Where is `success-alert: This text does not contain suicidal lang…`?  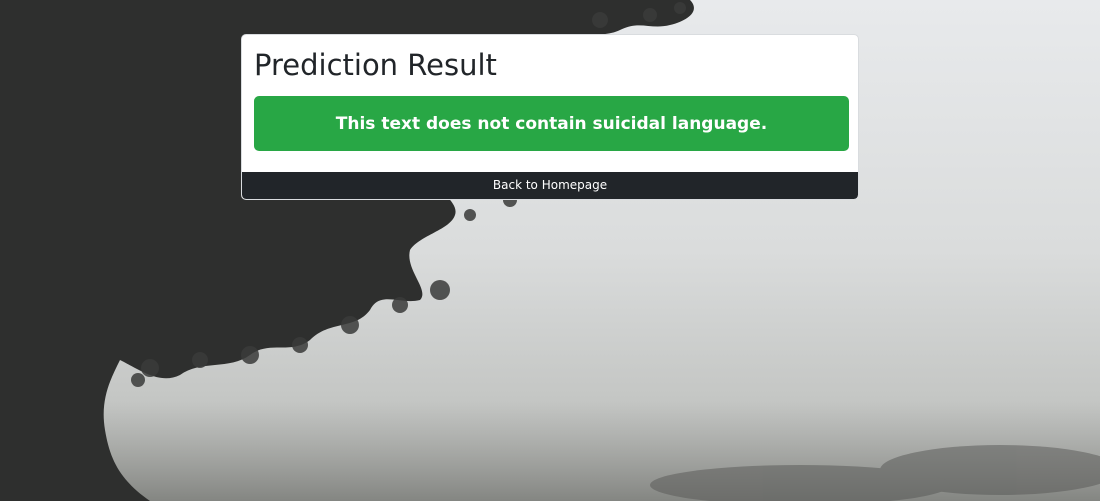
success-alert: This text does not contain suicidal lang… is located at coordinates (551, 123).